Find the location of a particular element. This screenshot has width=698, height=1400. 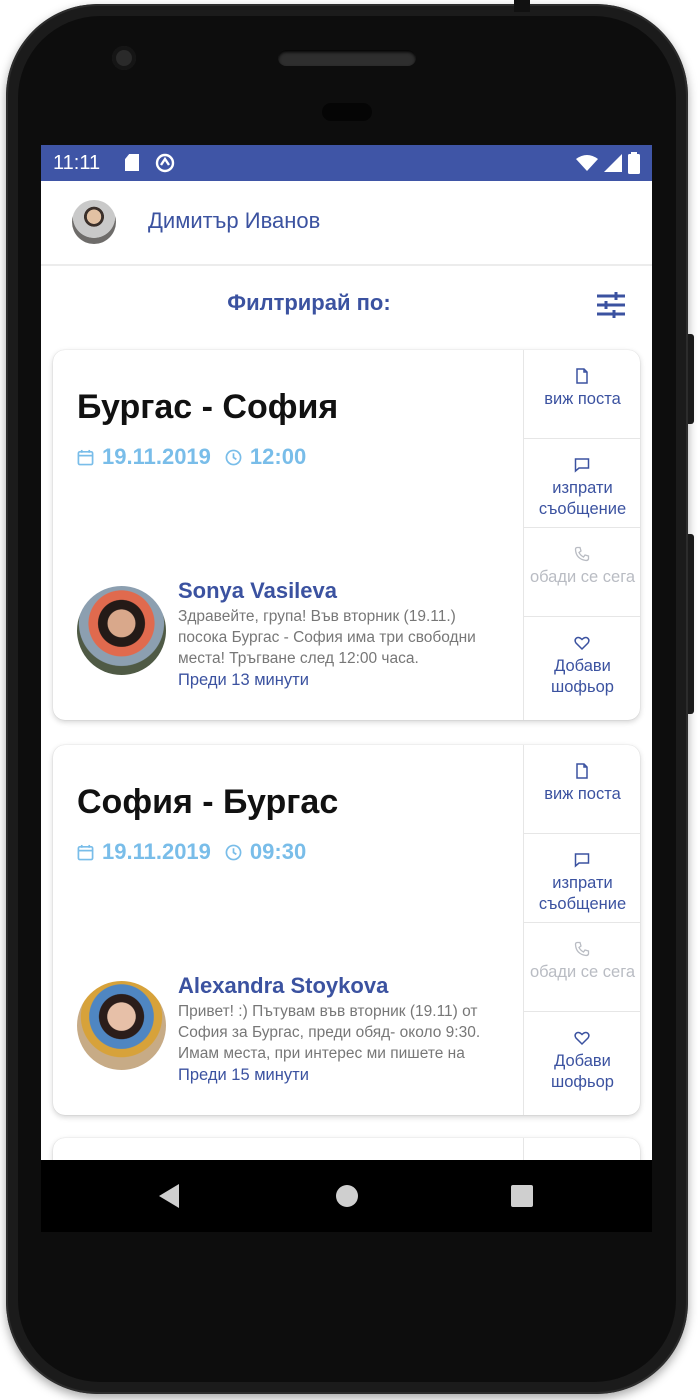

post-card-partial is located at coordinates (346, 1149).